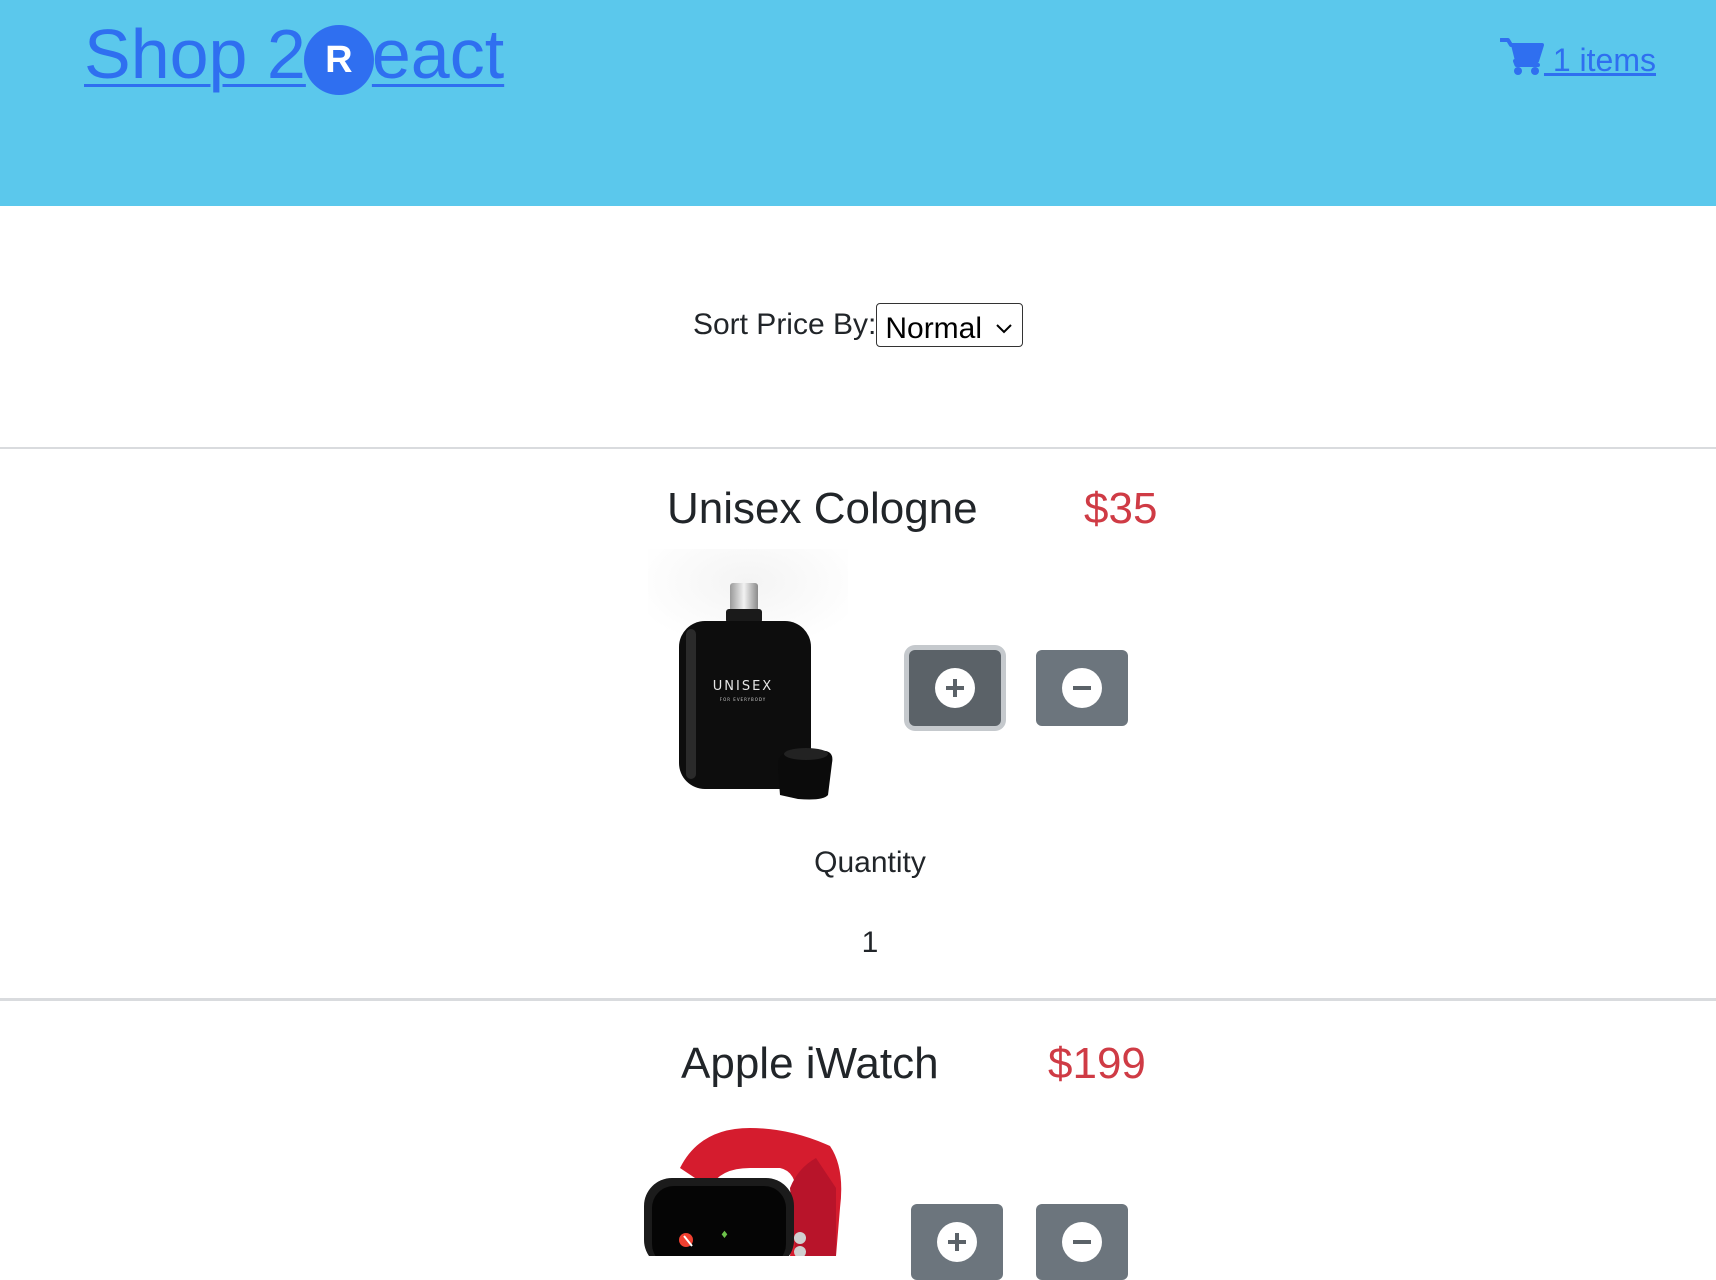  I want to click on bottle-label: UNISEX, so click(743, 686).